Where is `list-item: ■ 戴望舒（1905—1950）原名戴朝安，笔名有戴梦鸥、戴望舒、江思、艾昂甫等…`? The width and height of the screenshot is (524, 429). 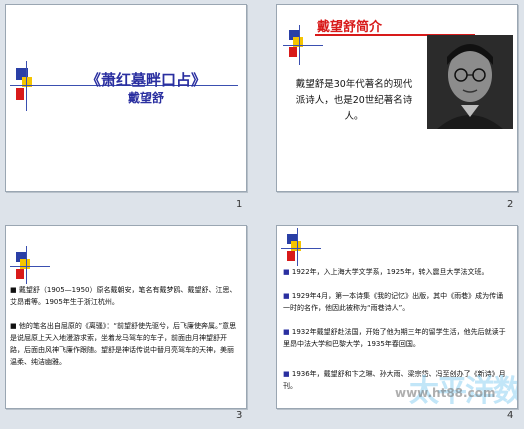 list-item: ■ 戴望舒（1905—1950）原名戴朝安，笔名有戴梦鸥、戴望舒、江思、艾昂甫等… is located at coordinates (124, 296).